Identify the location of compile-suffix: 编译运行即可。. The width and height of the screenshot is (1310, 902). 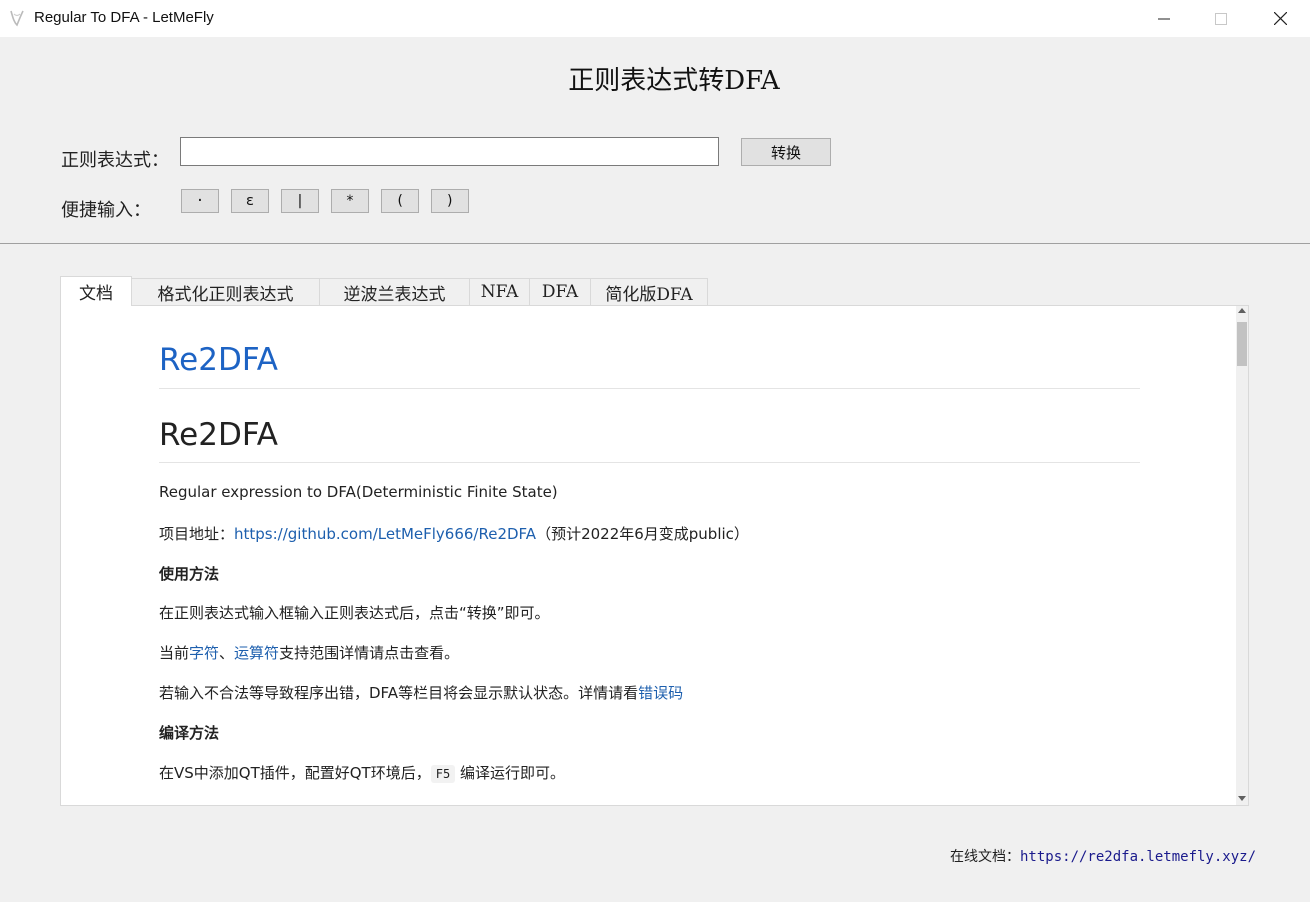
(510, 773).